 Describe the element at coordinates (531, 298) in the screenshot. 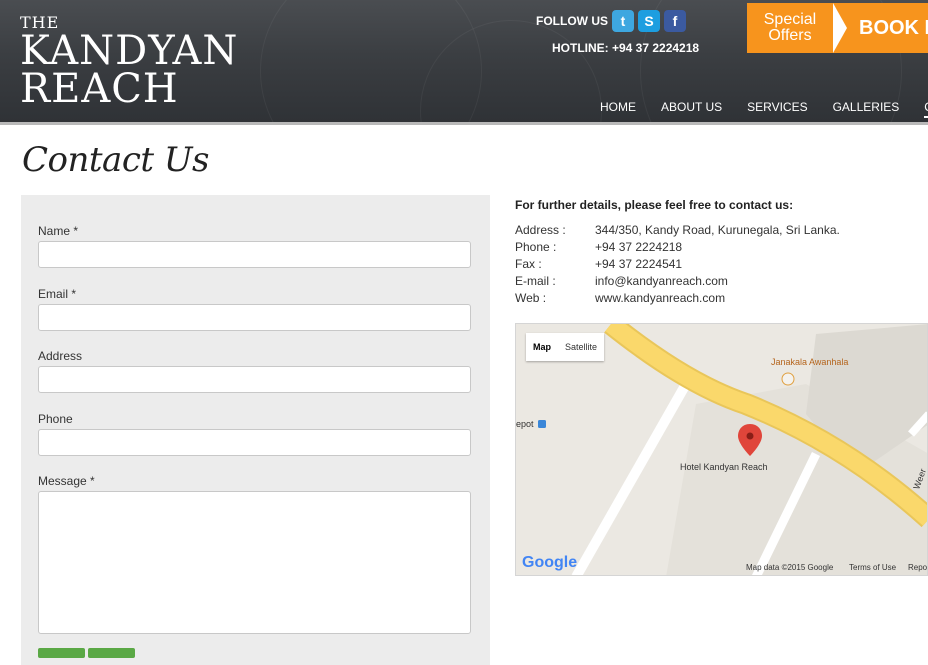

I see `detail-key: Web :` at that location.